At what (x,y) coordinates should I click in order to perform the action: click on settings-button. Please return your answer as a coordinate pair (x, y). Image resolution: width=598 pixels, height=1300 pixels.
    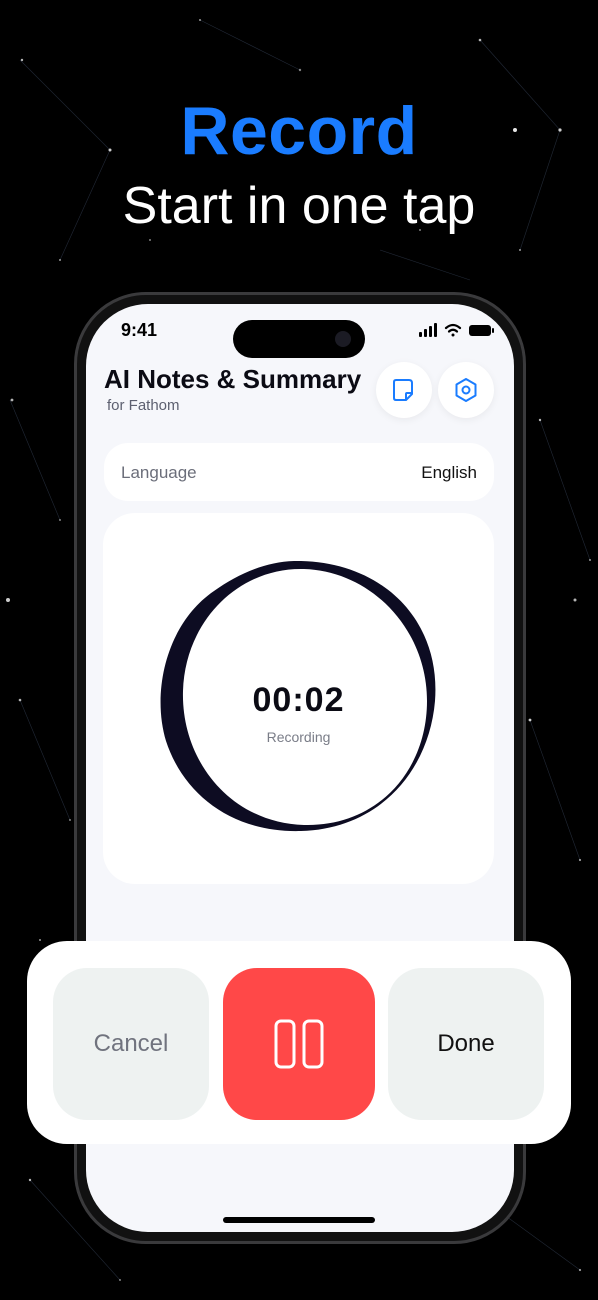
    Looking at the image, I should click on (466, 390).